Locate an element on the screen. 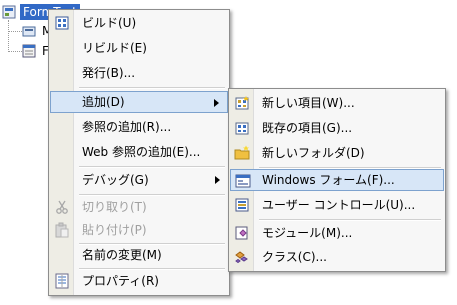 This screenshot has width=457, height=305. module-icon is located at coordinates (242, 233).